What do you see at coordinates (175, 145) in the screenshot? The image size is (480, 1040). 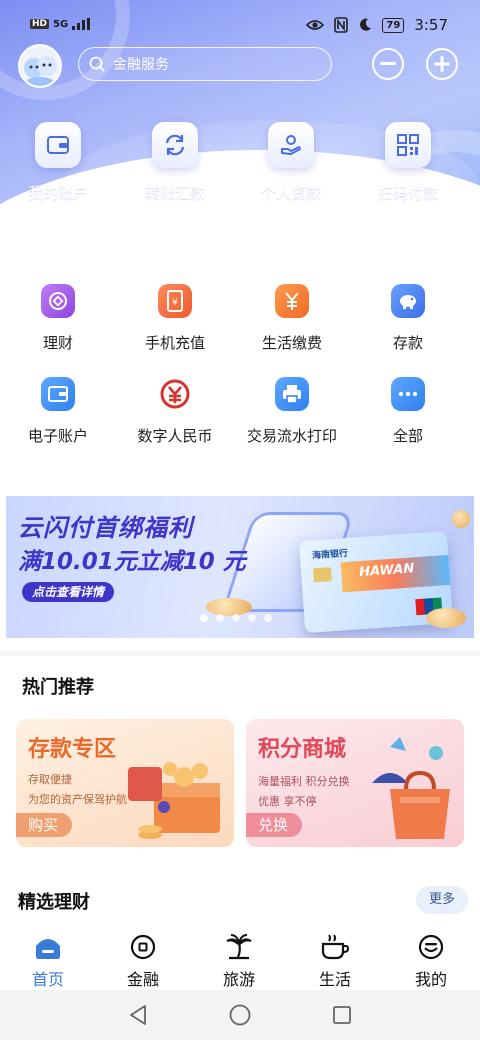 I see `transfer-cycle-icon` at bounding box center [175, 145].